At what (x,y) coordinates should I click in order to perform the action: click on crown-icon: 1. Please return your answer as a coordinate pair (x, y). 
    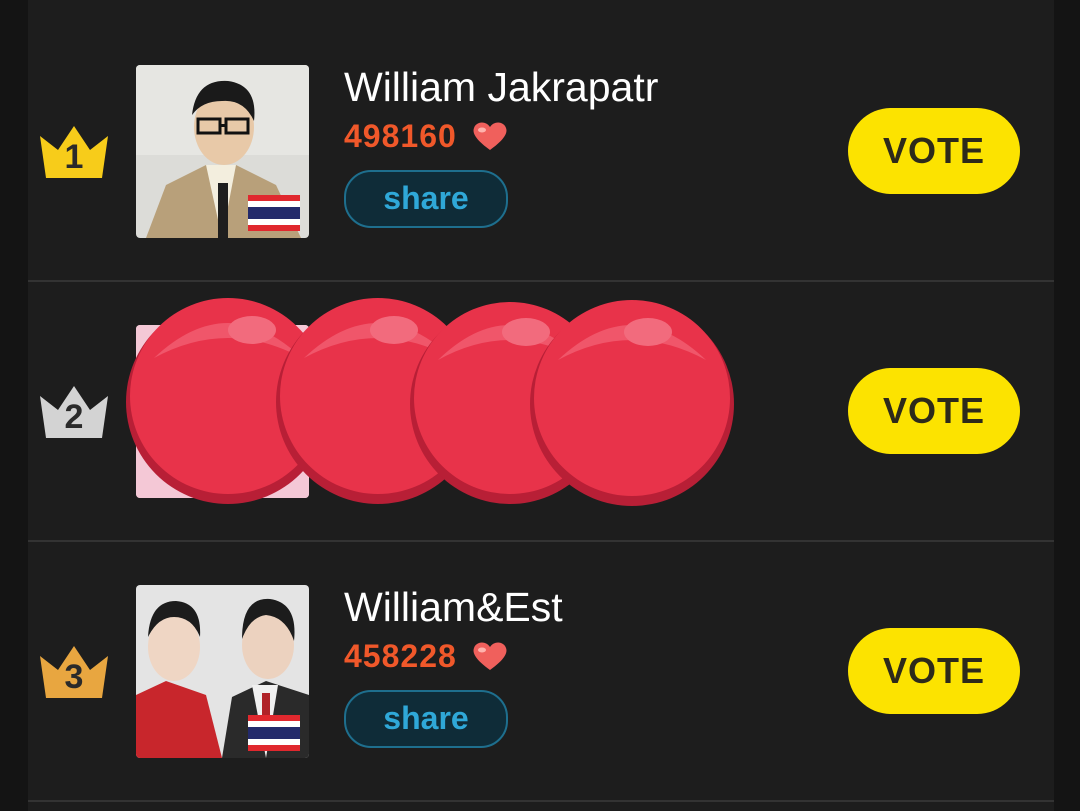
    Looking at the image, I should click on (74, 151).